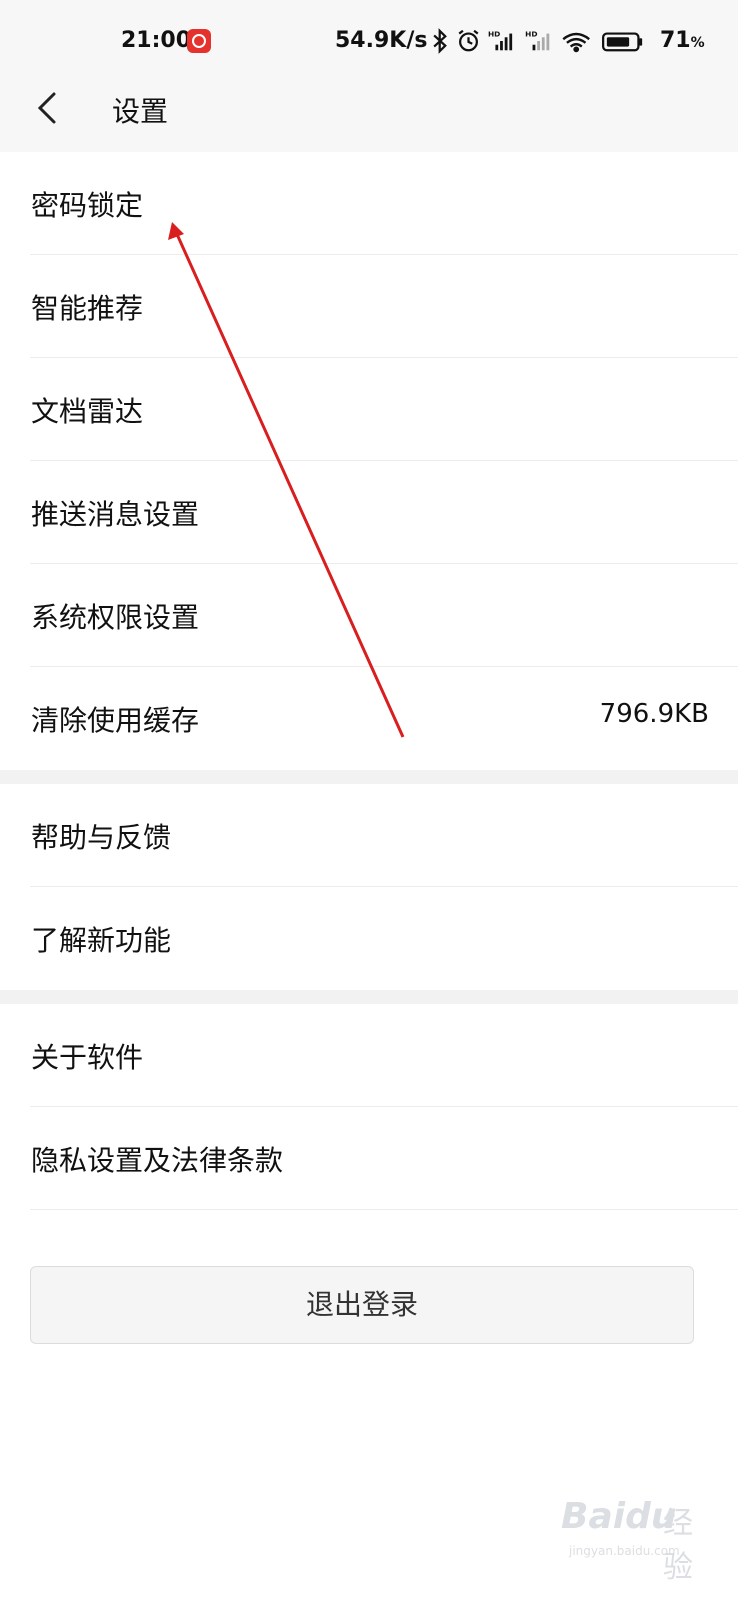 The width and height of the screenshot is (738, 1600). I want to click on battery-percentage: 71%, so click(682, 40).